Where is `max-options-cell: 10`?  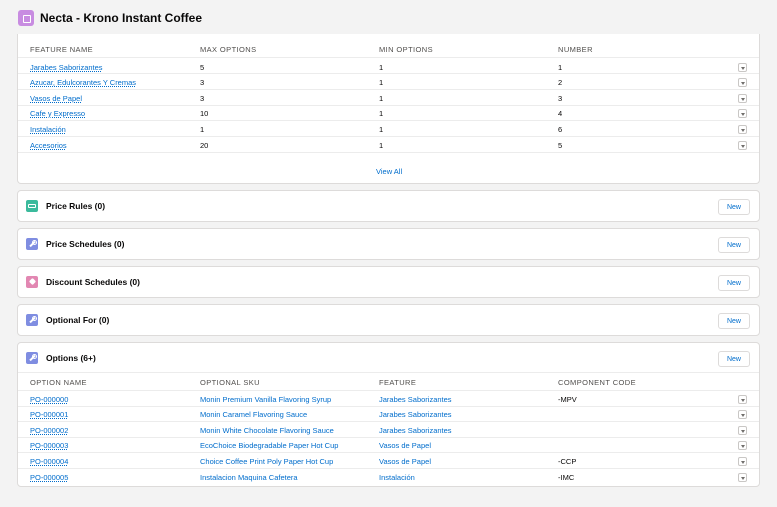
max-options-cell: 10 is located at coordinates (204, 113).